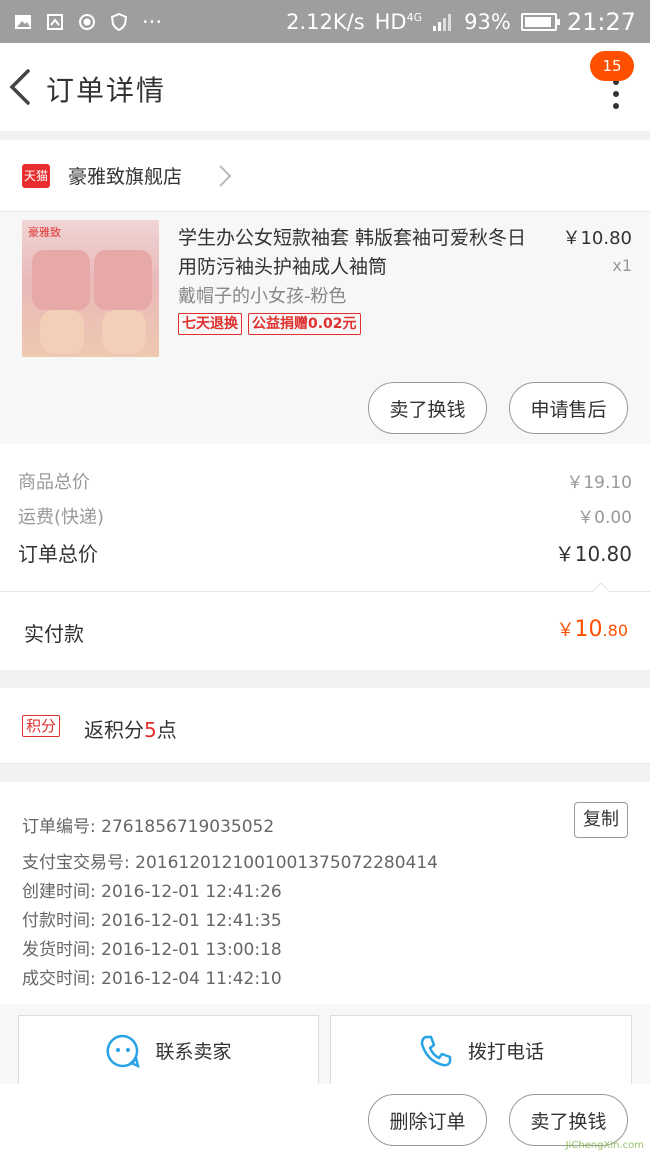  What do you see at coordinates (358, 253) in the screenshot?
I see `product-title: 学生办公女短款袖套 韩版套袖可爱秋冬日用防污袖头护袖成人袖筒` at bounding box center [358, 253].